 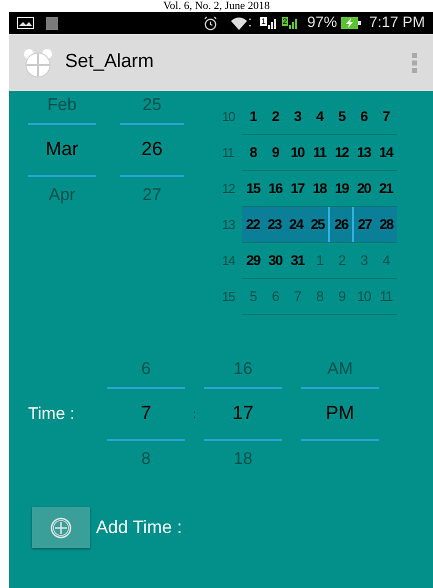 I want to click on add-time-button, so click(x=61, y=527).